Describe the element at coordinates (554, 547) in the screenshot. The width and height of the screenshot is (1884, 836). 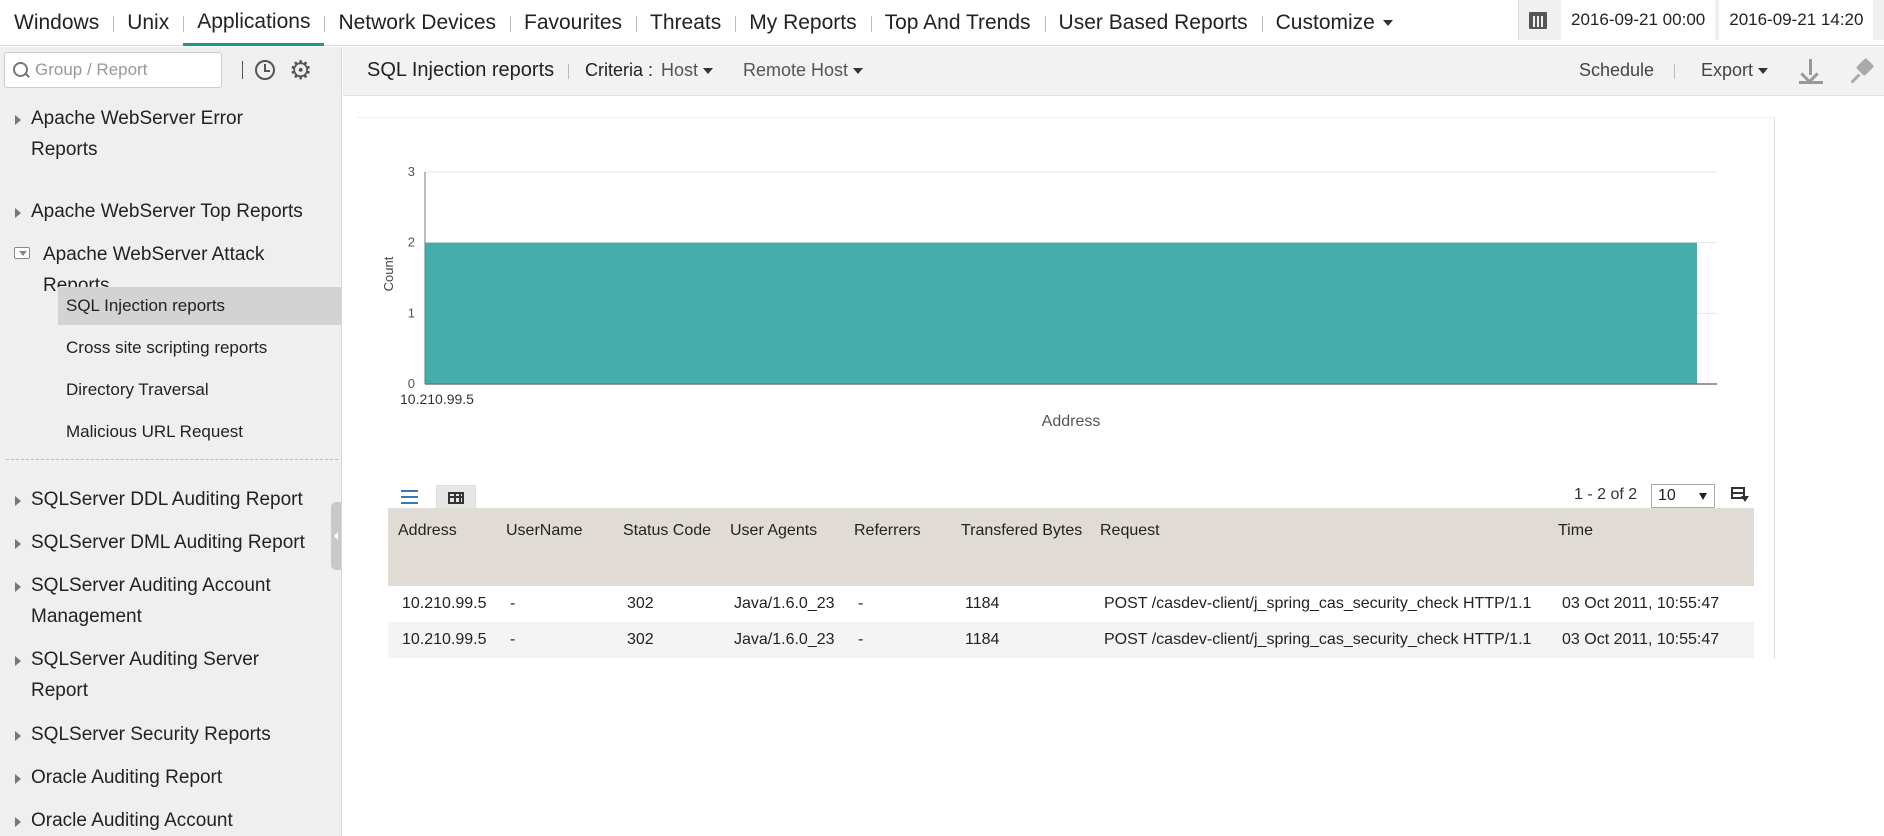
I see `column-header-username: UserName` at that location.